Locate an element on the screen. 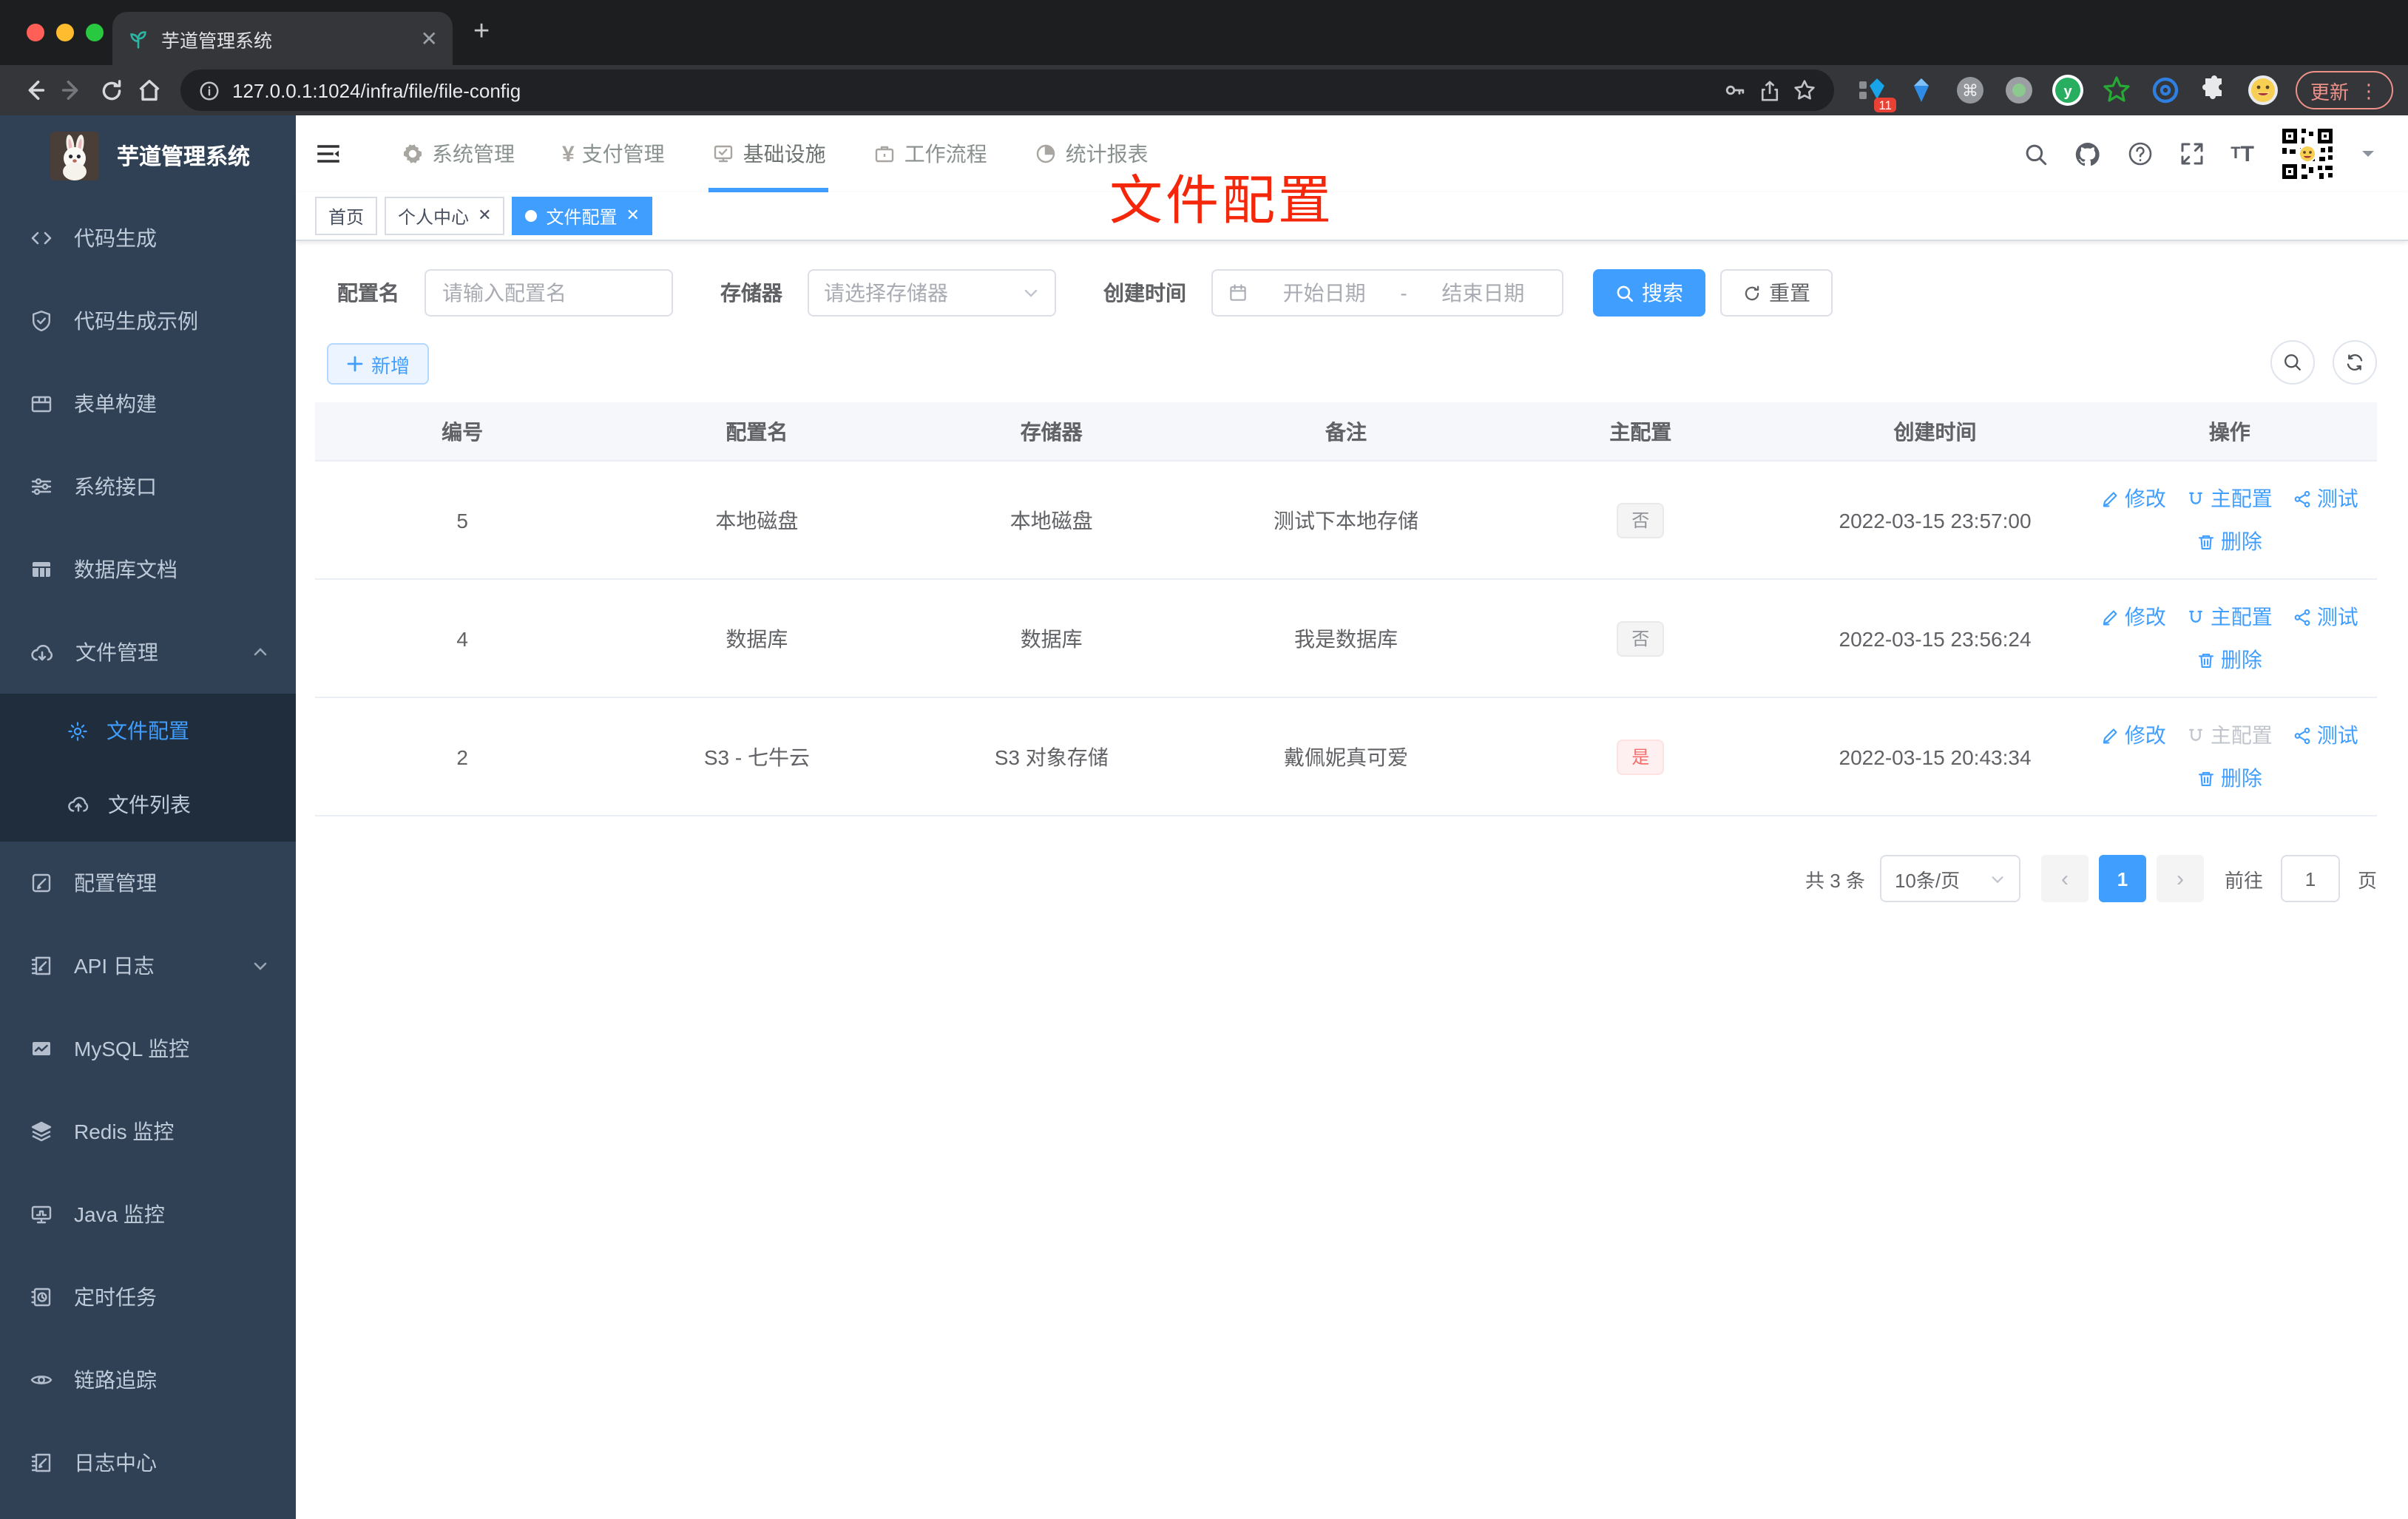 This screenshot has height=1519, width=2408. browser-update-button: 更新 ⋮ is located at coordinates (2344, 90).